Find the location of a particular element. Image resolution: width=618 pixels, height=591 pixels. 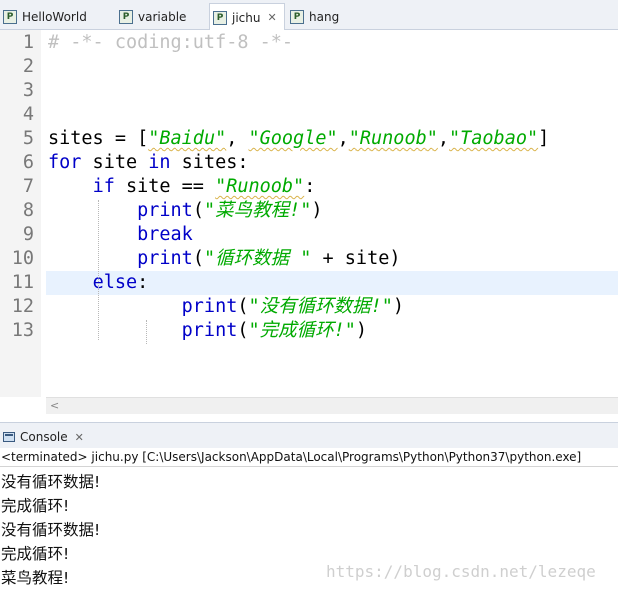

code-text: break is located at coordinates (120, 235).